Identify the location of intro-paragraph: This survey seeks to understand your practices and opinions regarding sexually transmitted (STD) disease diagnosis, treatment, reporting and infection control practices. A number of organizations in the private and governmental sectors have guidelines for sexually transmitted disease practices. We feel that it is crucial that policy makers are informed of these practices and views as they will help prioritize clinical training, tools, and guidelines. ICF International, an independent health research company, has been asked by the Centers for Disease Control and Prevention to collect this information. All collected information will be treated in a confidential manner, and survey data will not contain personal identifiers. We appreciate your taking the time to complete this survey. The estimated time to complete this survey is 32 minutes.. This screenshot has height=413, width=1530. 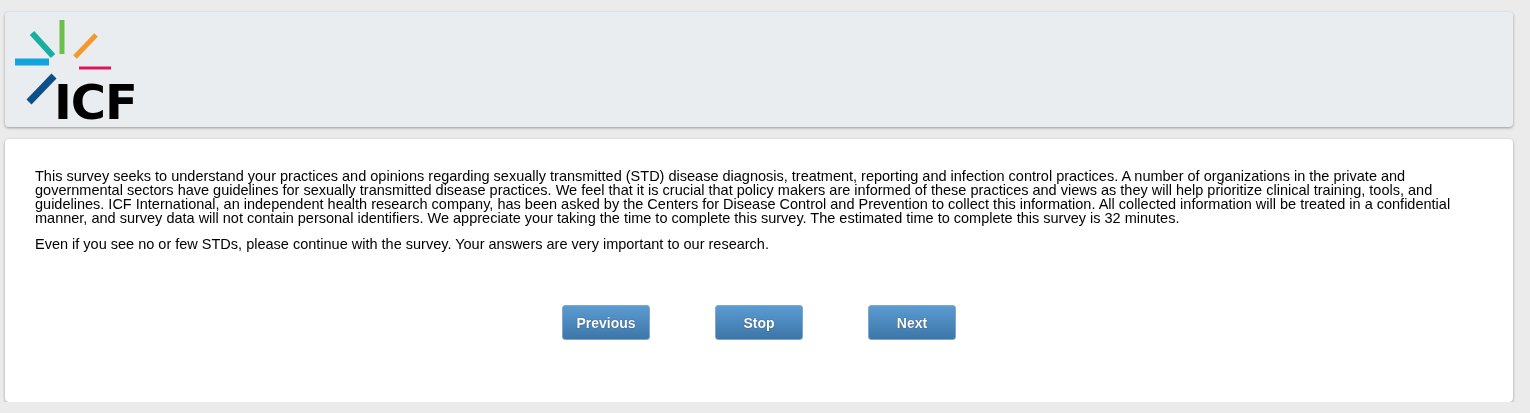
(743, 197).